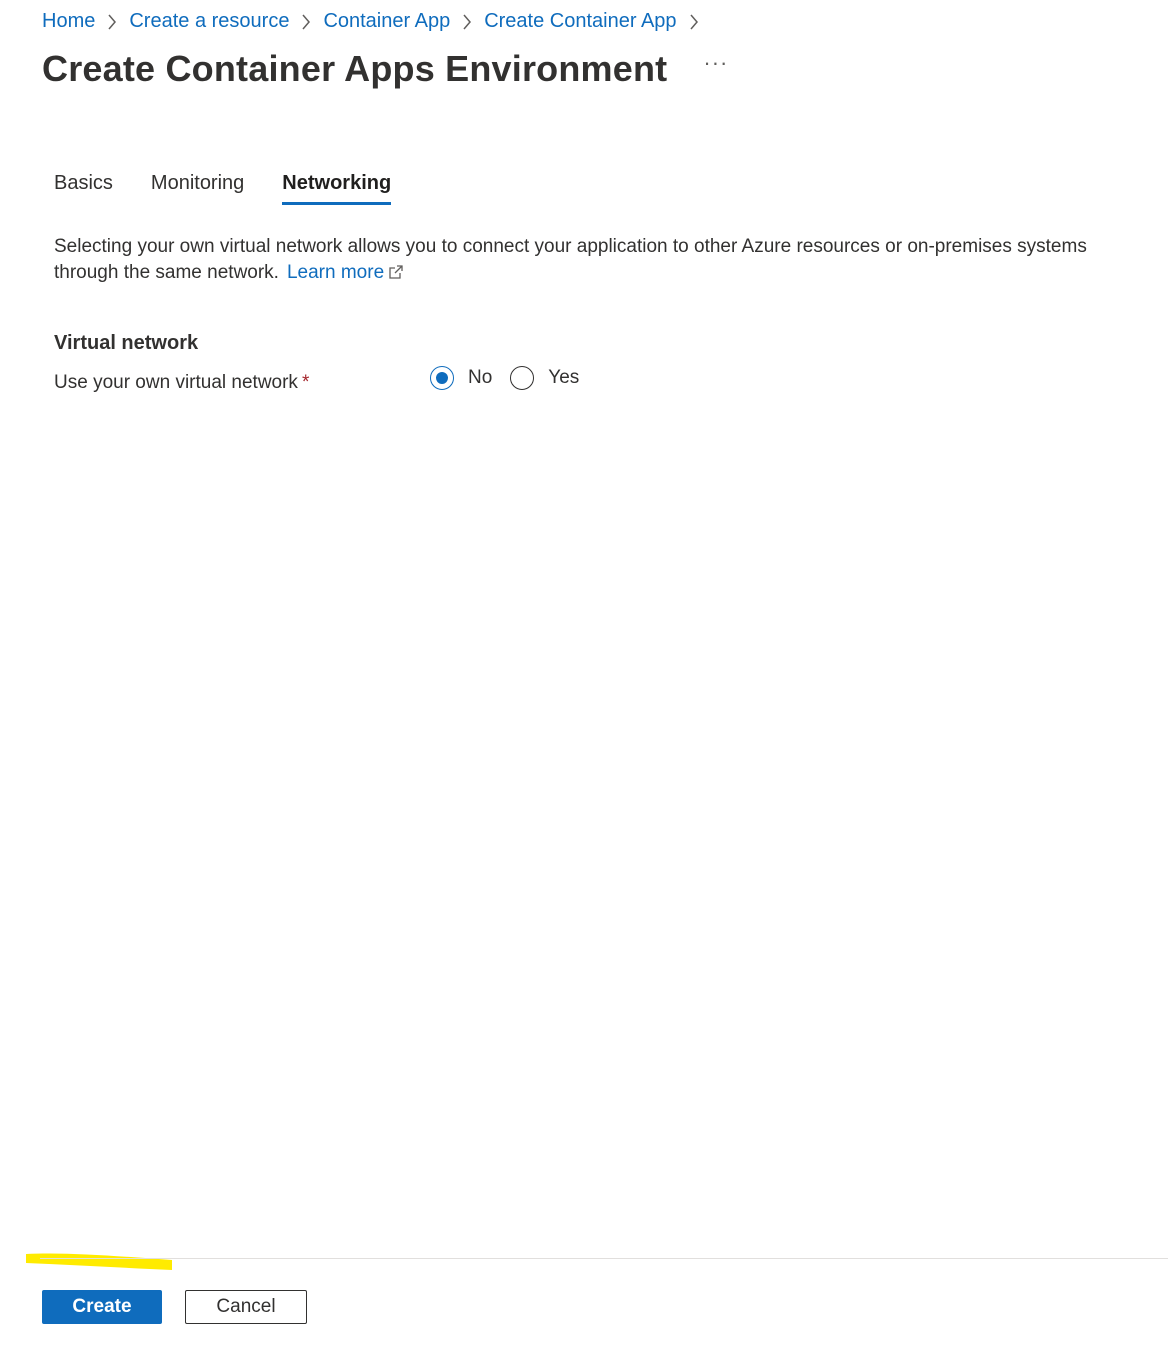 The height and width of the screenshot is (1355, 1168). What do you see at coordinates (563, 378) in the screenshot?
I see `radio-yes-label: Yes` at bounding box center [563, 378].